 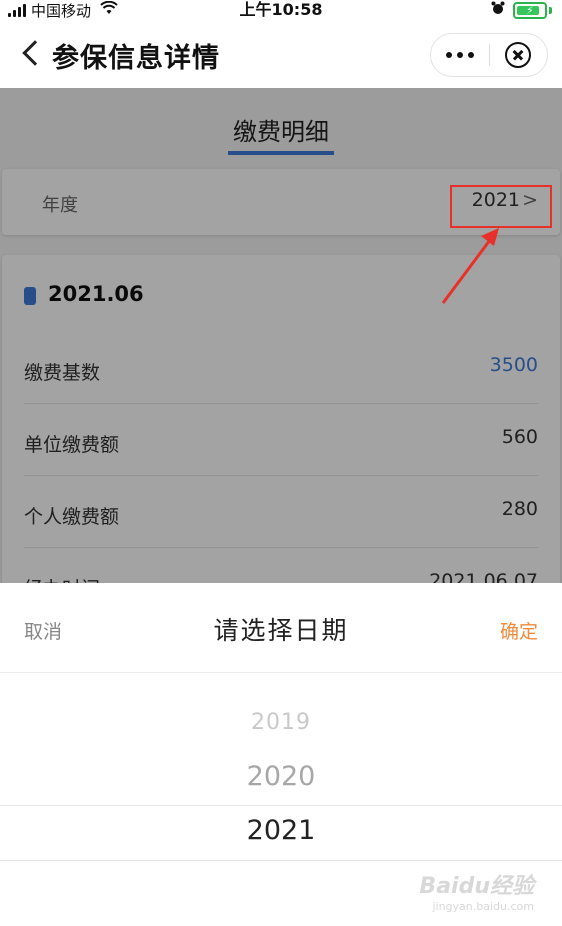 I want to click on confirm-button: 确定, so click(x=519, y=630).